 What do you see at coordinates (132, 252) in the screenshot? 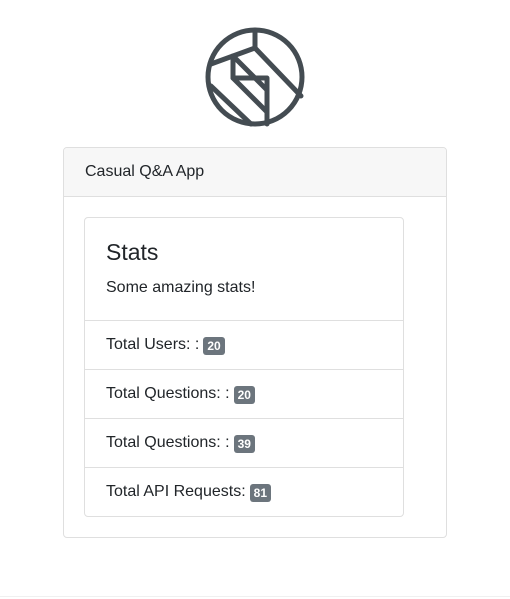
I see `stats-title: Stats` at bounding box center [132, 252].